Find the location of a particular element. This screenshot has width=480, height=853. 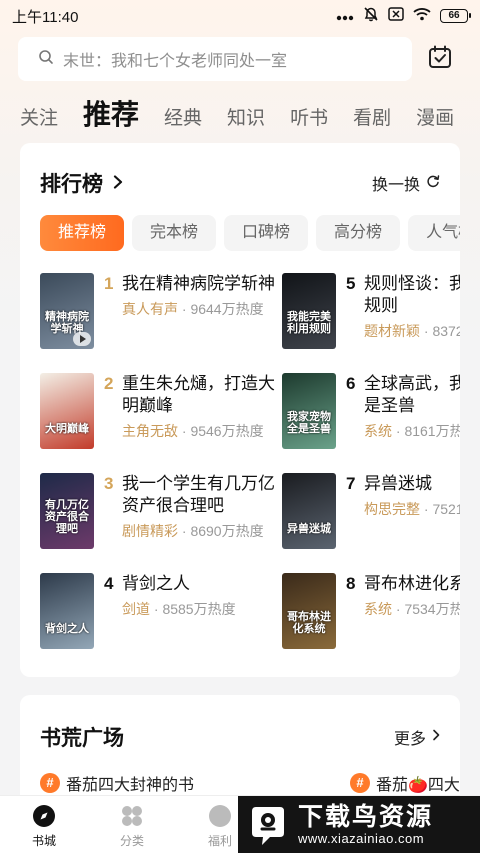

book-rank: 1 is located at coordinates (109, 283).